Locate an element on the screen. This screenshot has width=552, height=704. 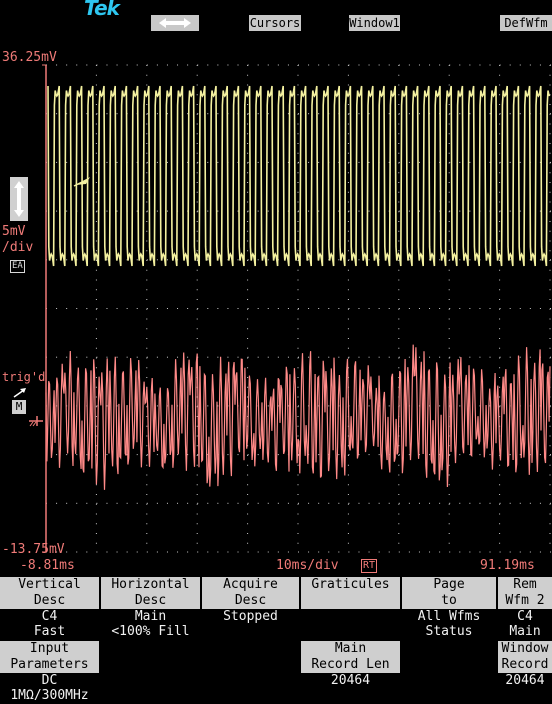
vertical-desc-menu-button: Vertical Desc C4 Fast is located at coordinates (49, 608).